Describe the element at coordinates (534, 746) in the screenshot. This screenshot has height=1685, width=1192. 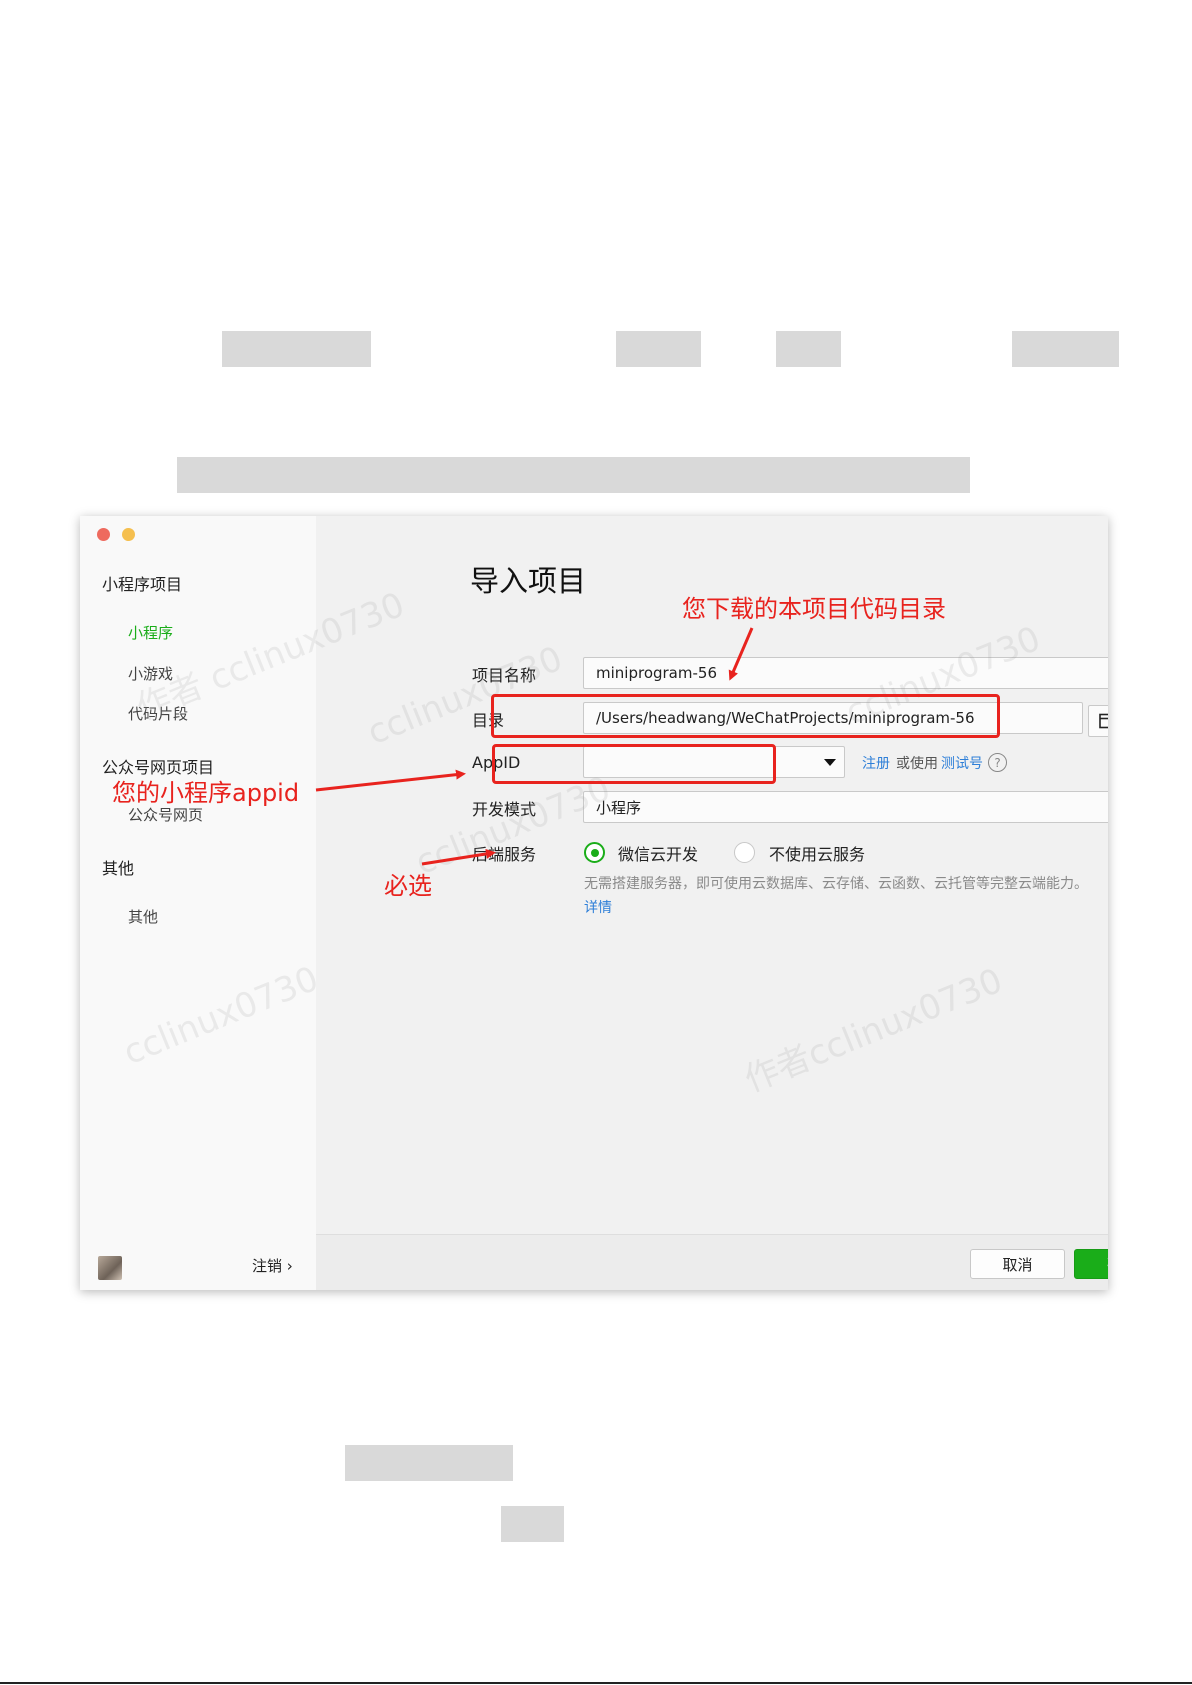
I see `annotation-arrows` at that location.